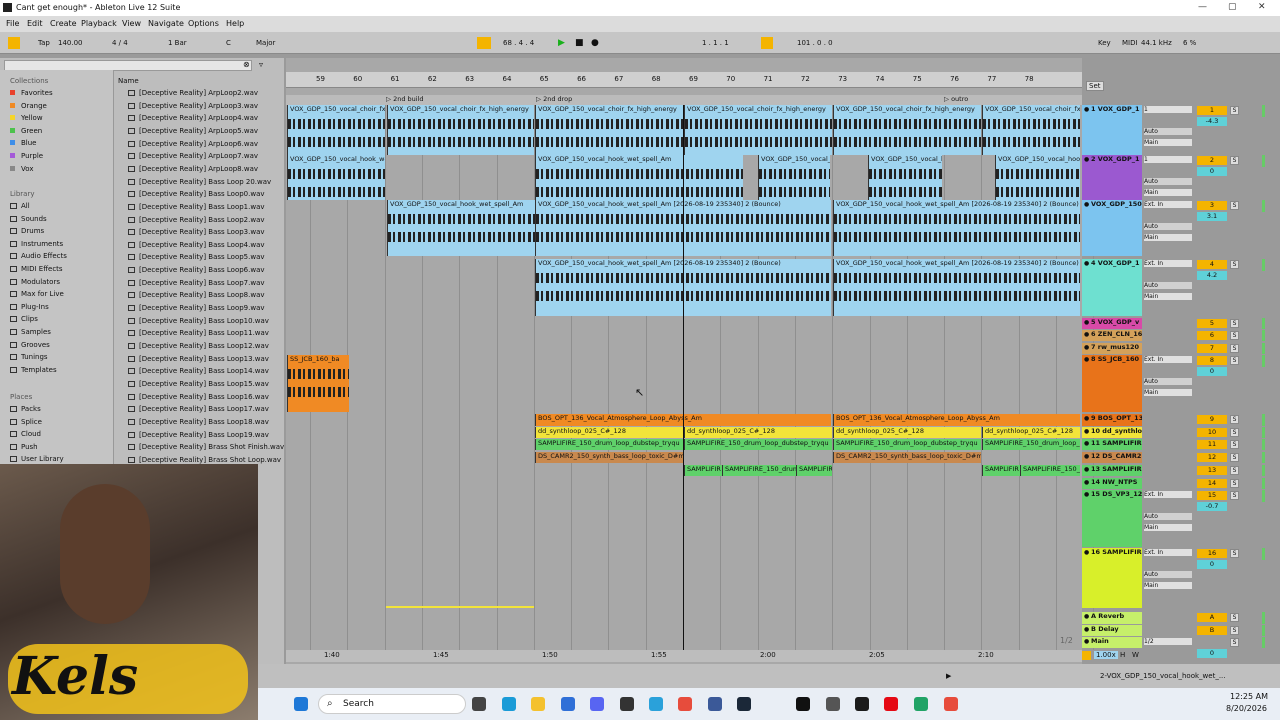 Image resolution: width=1280 pixels, height=720 pixels. I want to click on track-number: 15, so click(1212, 495).